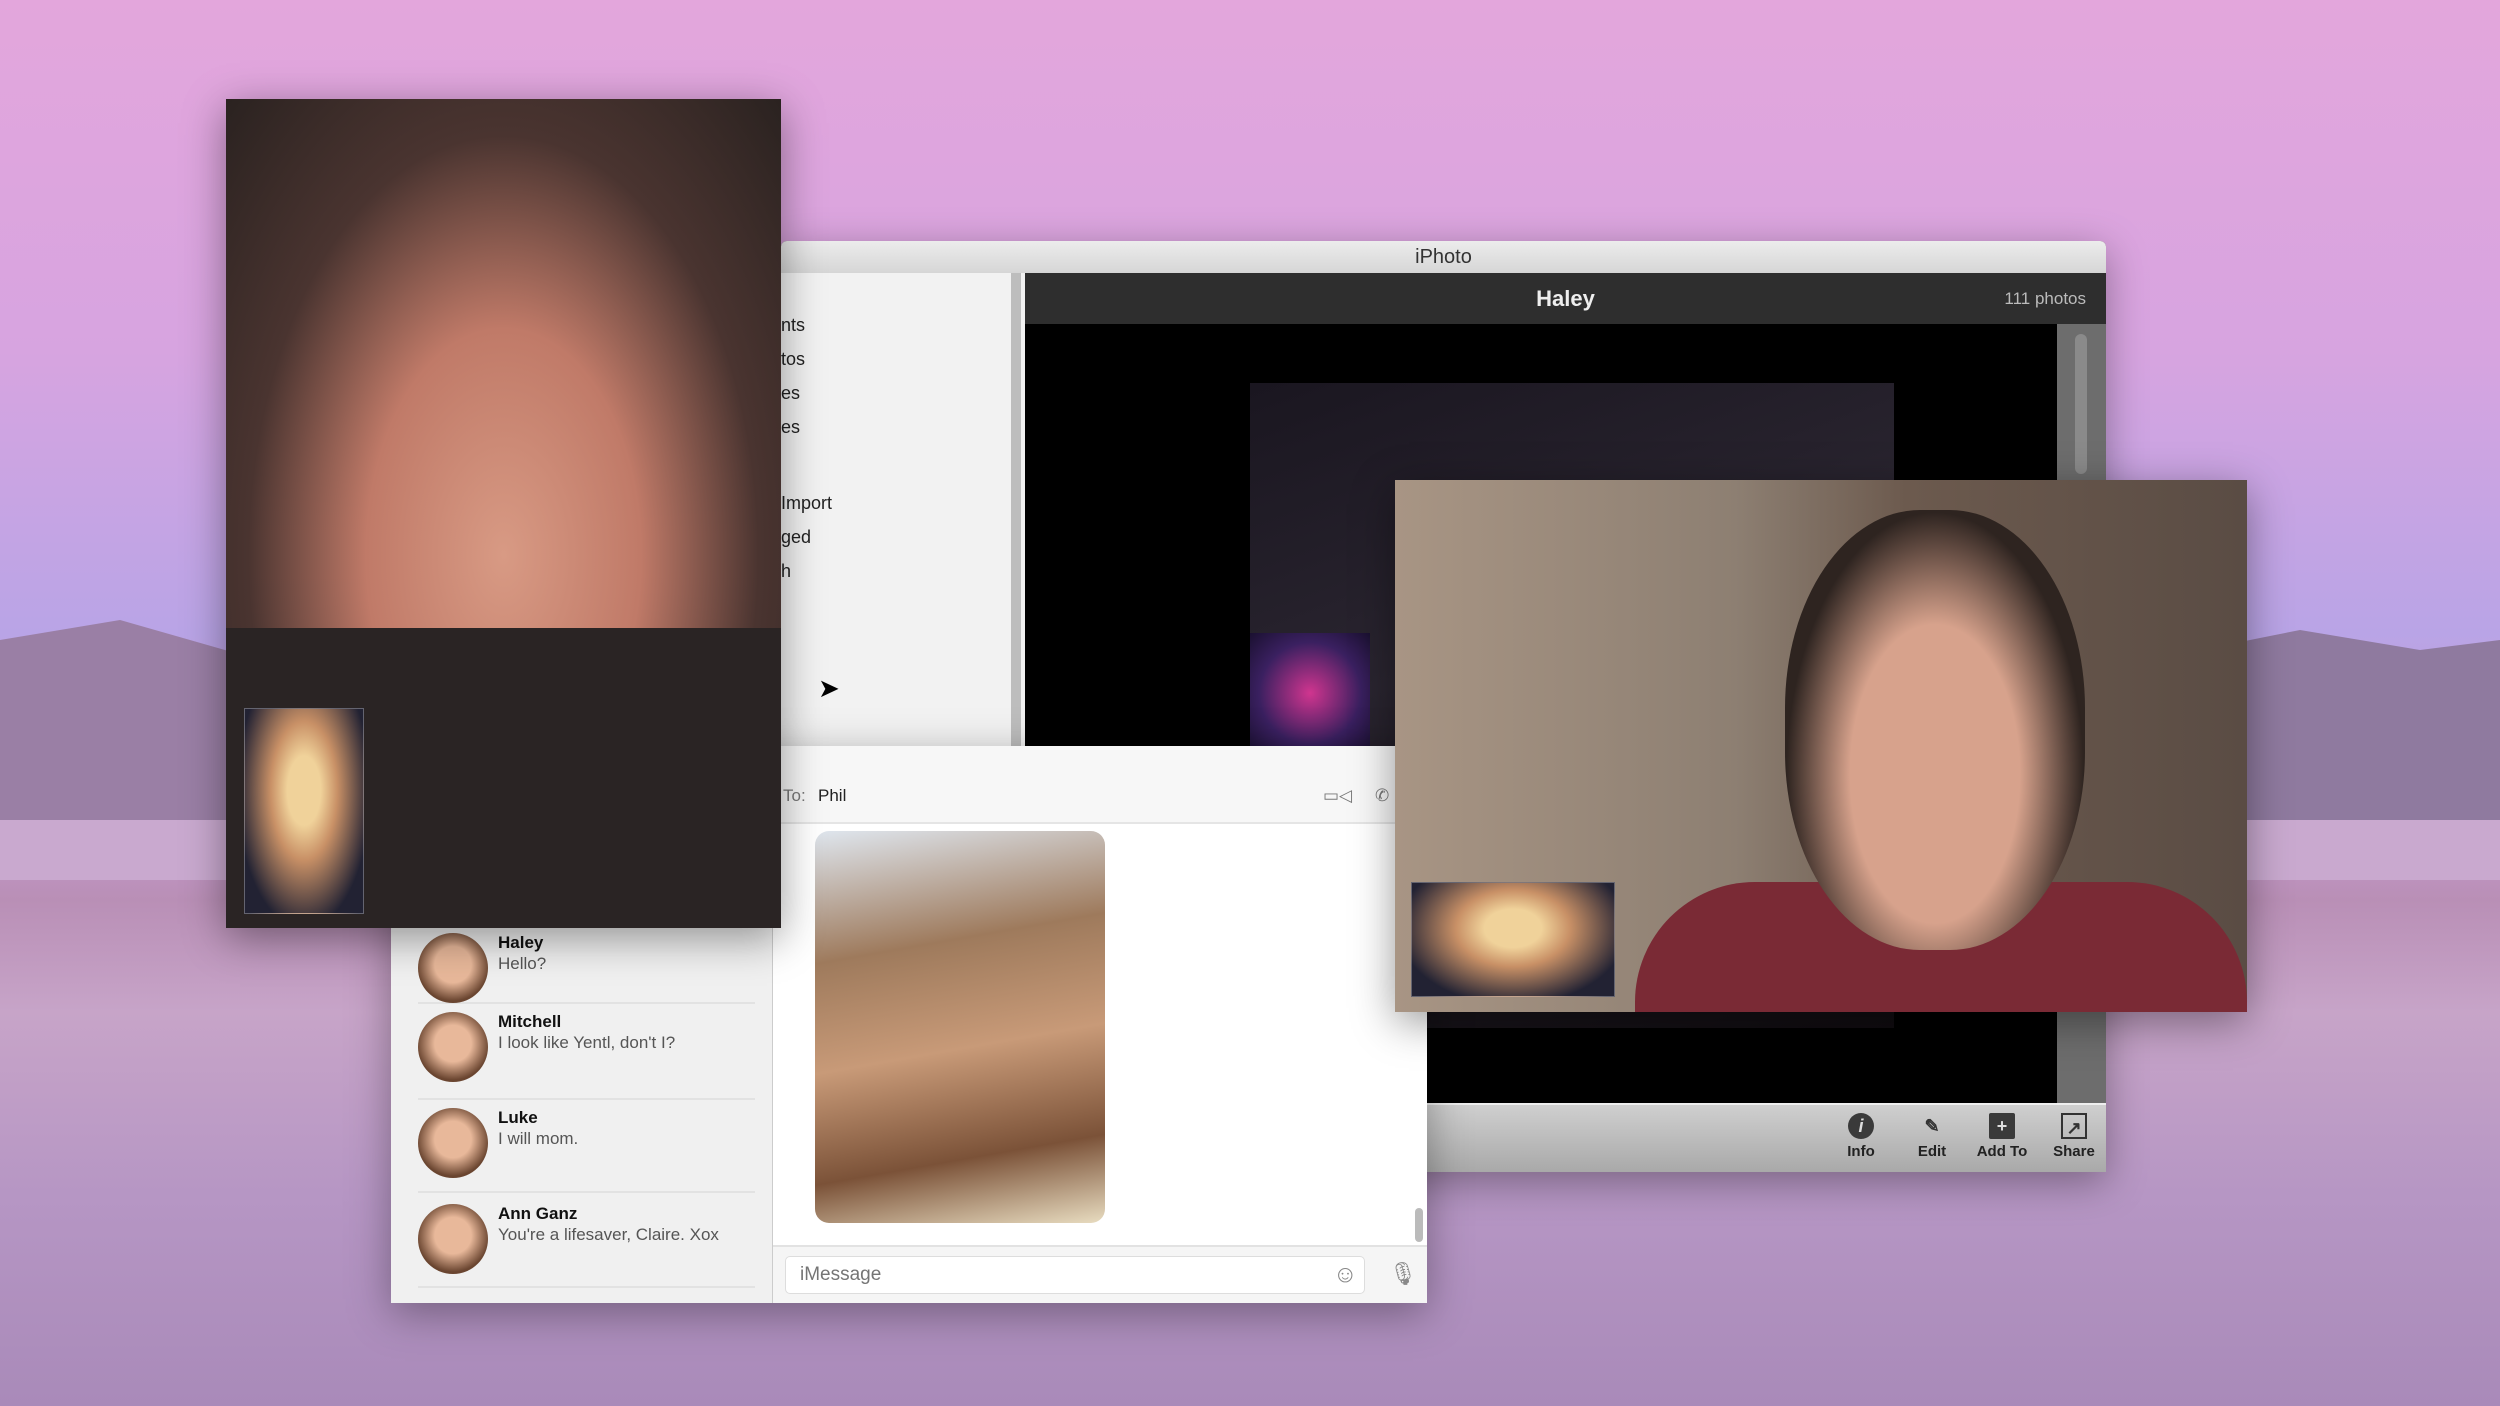  Describe the element at coordinates (1100, 785) in the screenshot. I see `recipient-bar: To: Phil ▭◁ ✆` at that location.